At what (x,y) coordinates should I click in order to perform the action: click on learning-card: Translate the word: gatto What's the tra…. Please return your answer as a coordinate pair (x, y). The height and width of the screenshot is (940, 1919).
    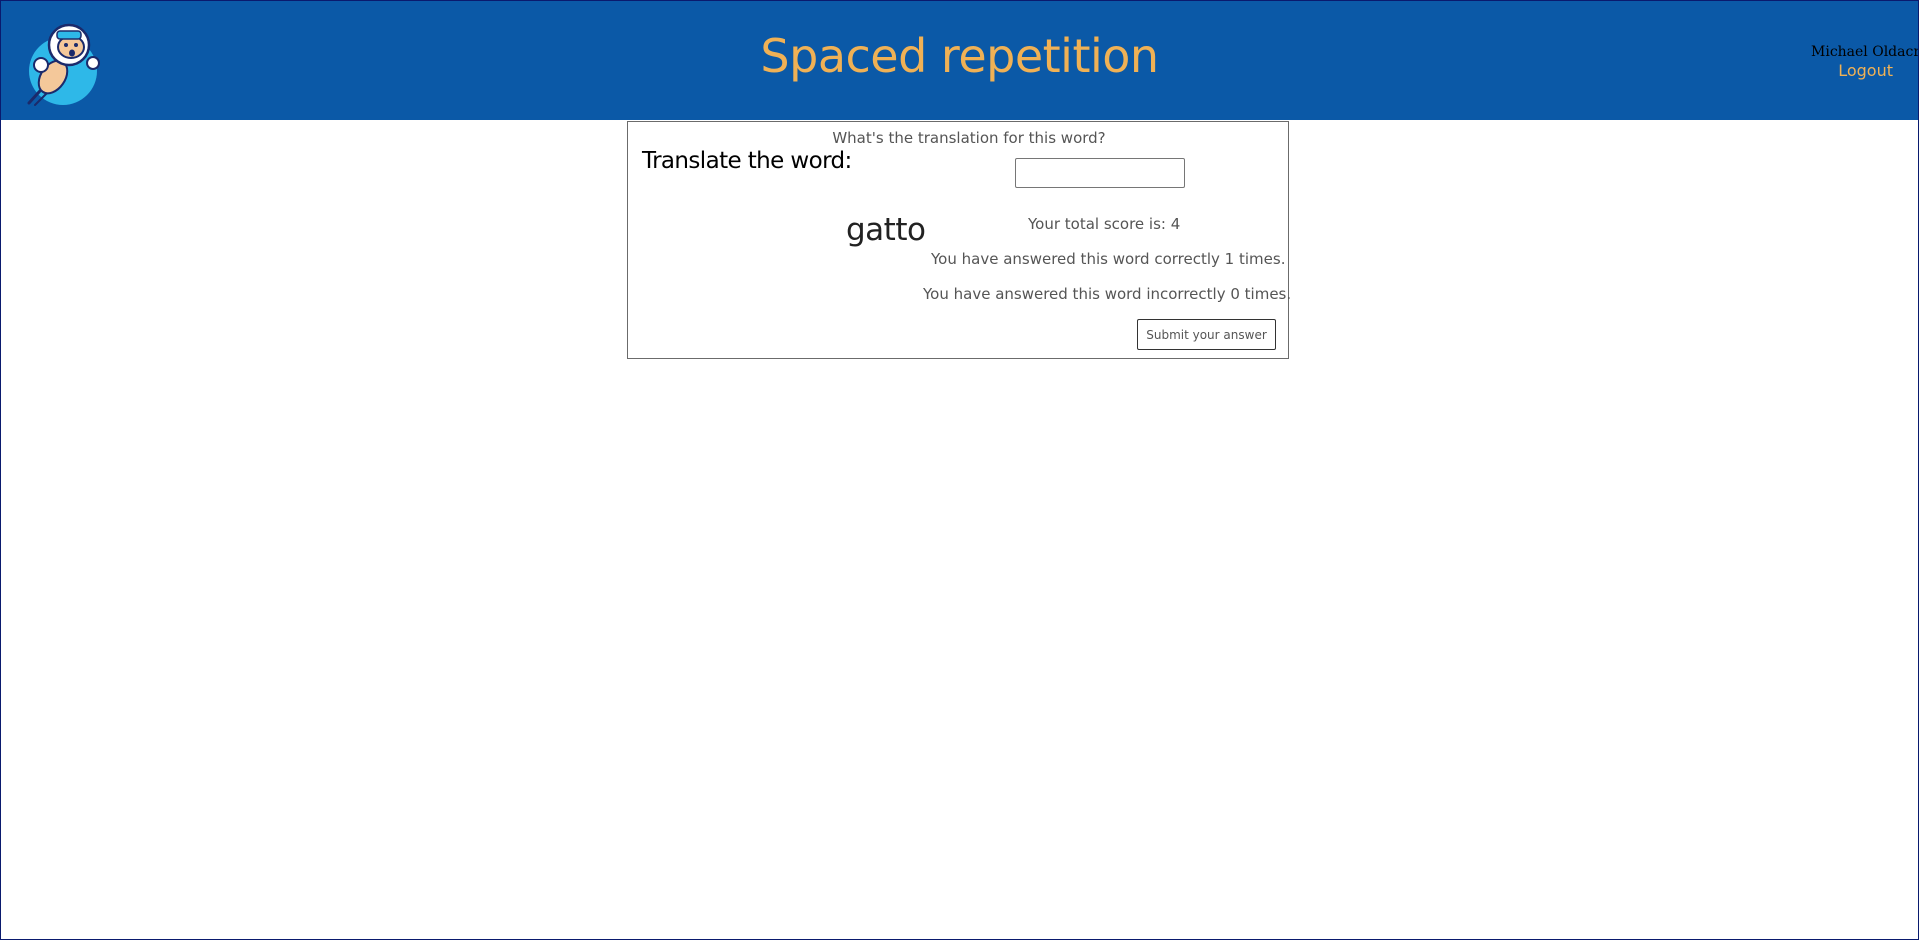
    Looking at the image, I should click on (959, 240).